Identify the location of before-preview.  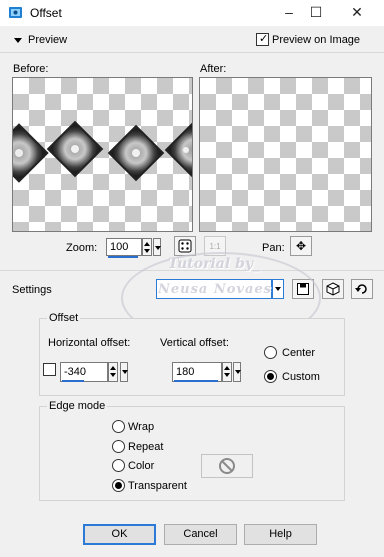
(102, 154).